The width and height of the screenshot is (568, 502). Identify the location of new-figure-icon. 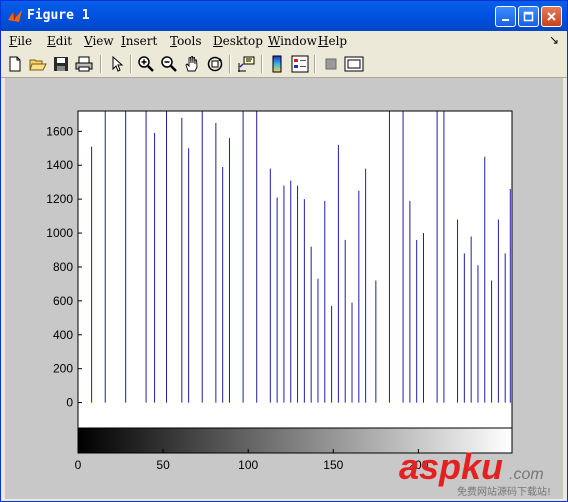
(15, 64).